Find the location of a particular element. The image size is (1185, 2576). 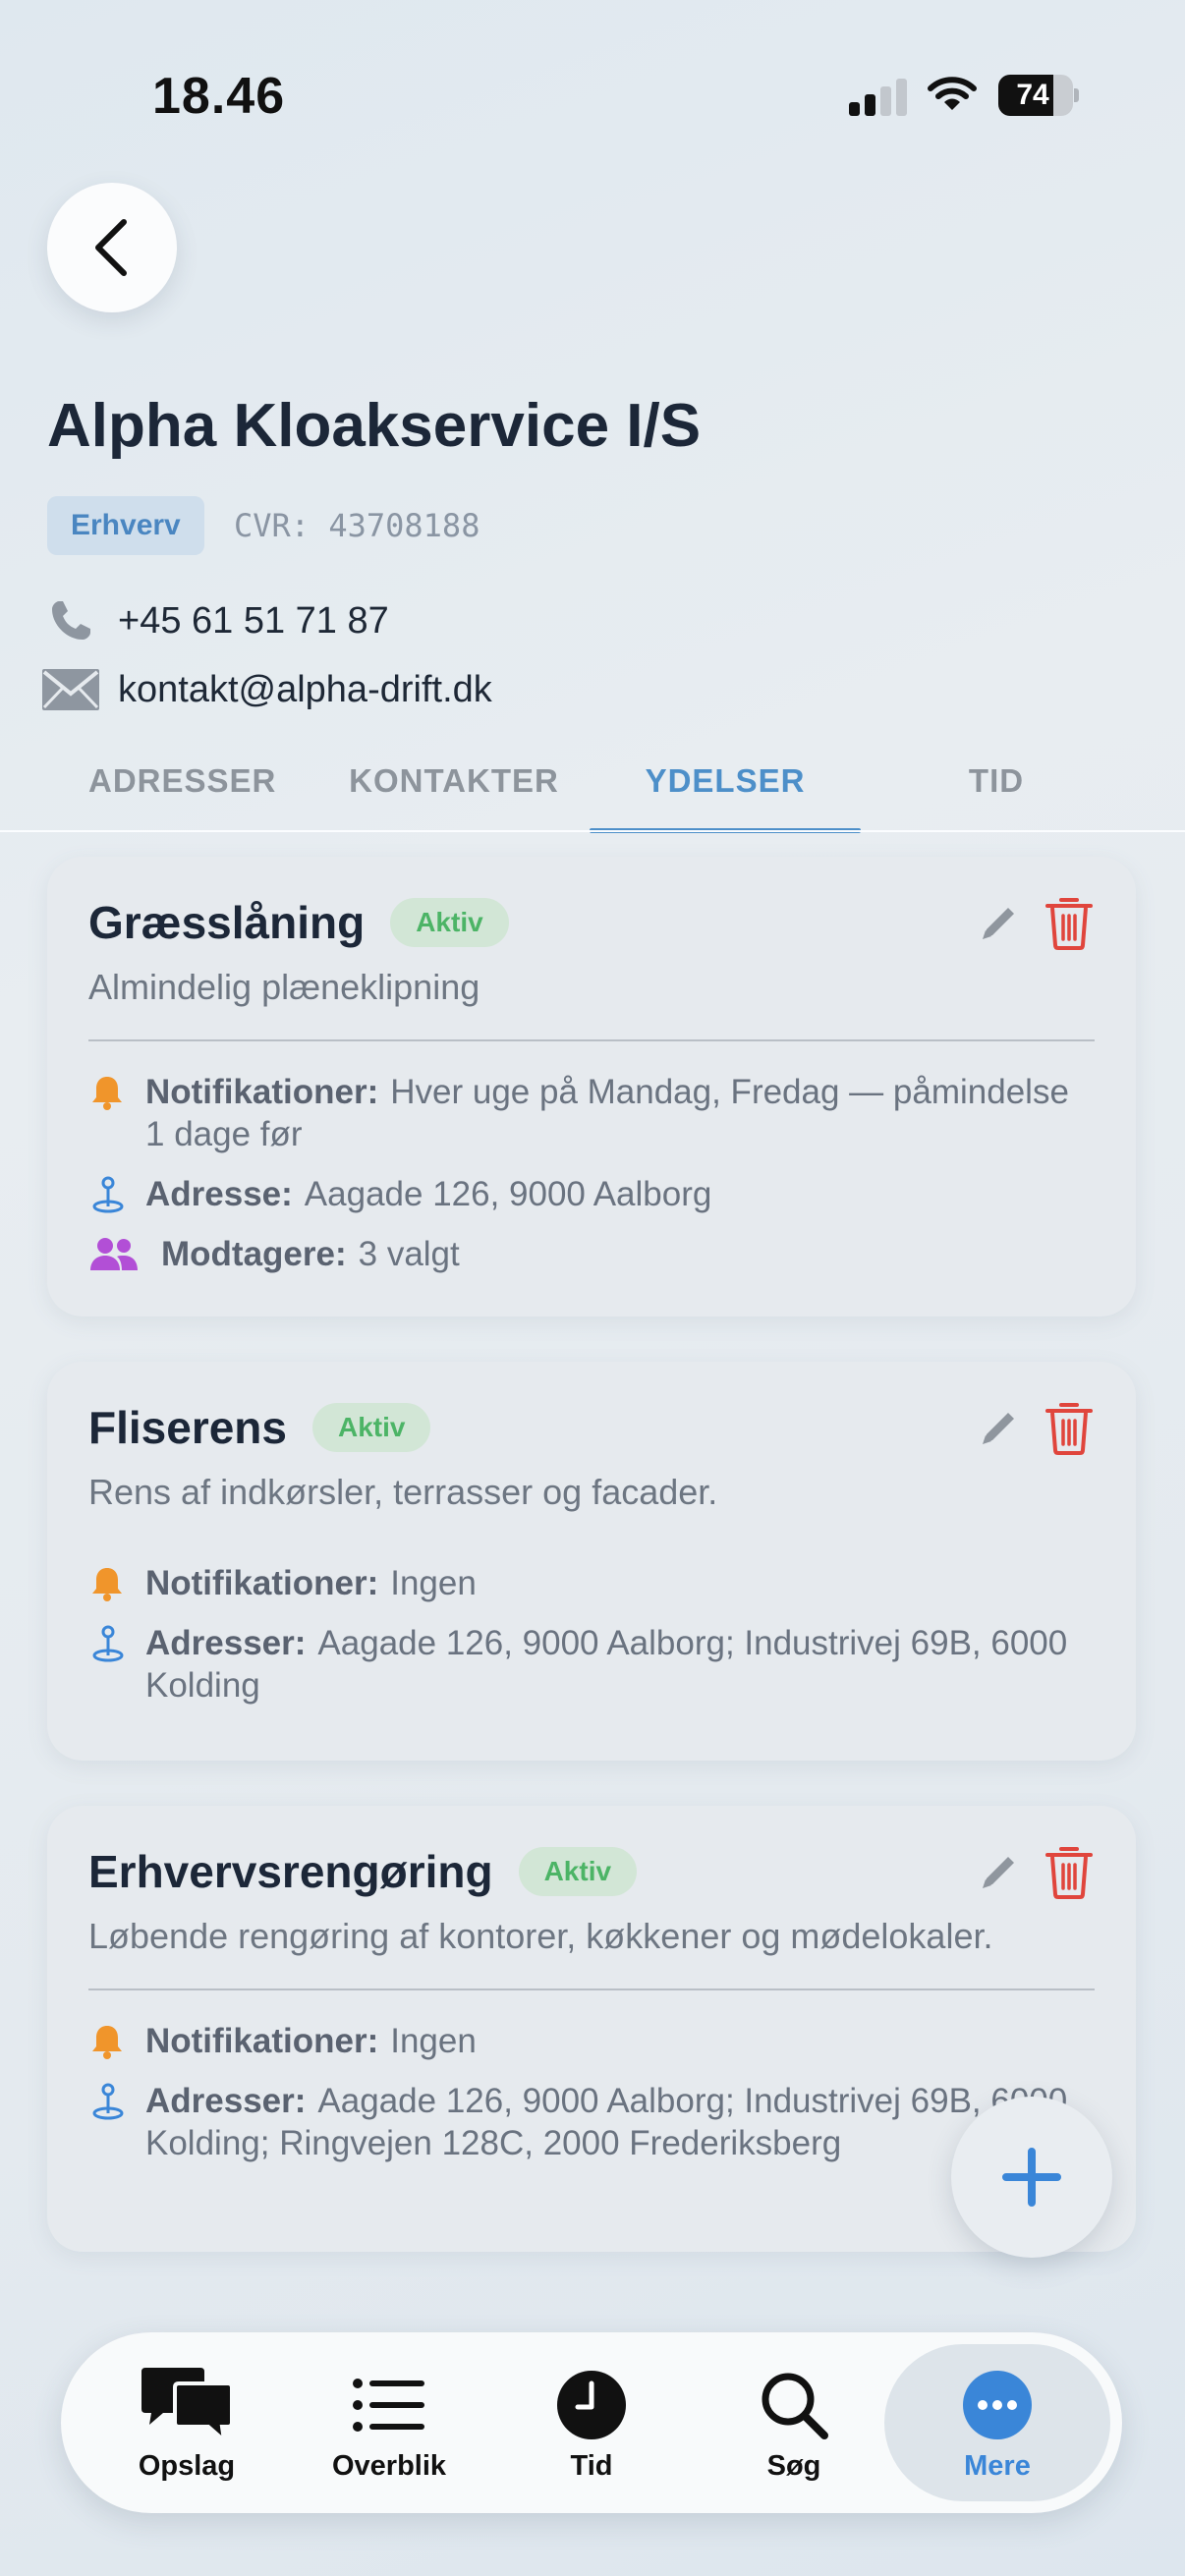

nav-label: Tid is located at coordinates (592, 2466).